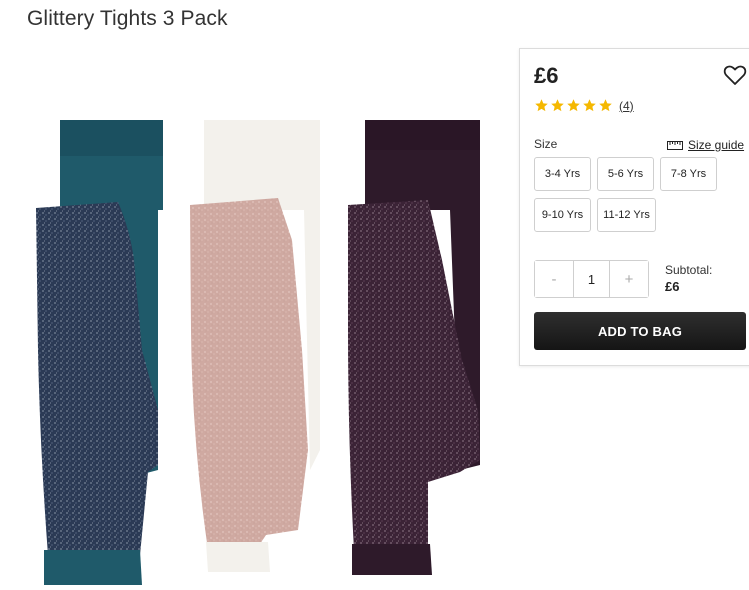 The width and height of the screenshot is (749, 590). I want to click on tights-plum, so click(414, 347).